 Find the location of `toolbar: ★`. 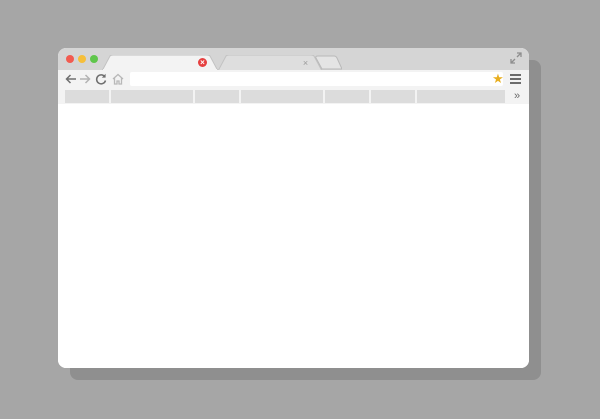

toolbar: ★ is located at coordinates (293, 79).